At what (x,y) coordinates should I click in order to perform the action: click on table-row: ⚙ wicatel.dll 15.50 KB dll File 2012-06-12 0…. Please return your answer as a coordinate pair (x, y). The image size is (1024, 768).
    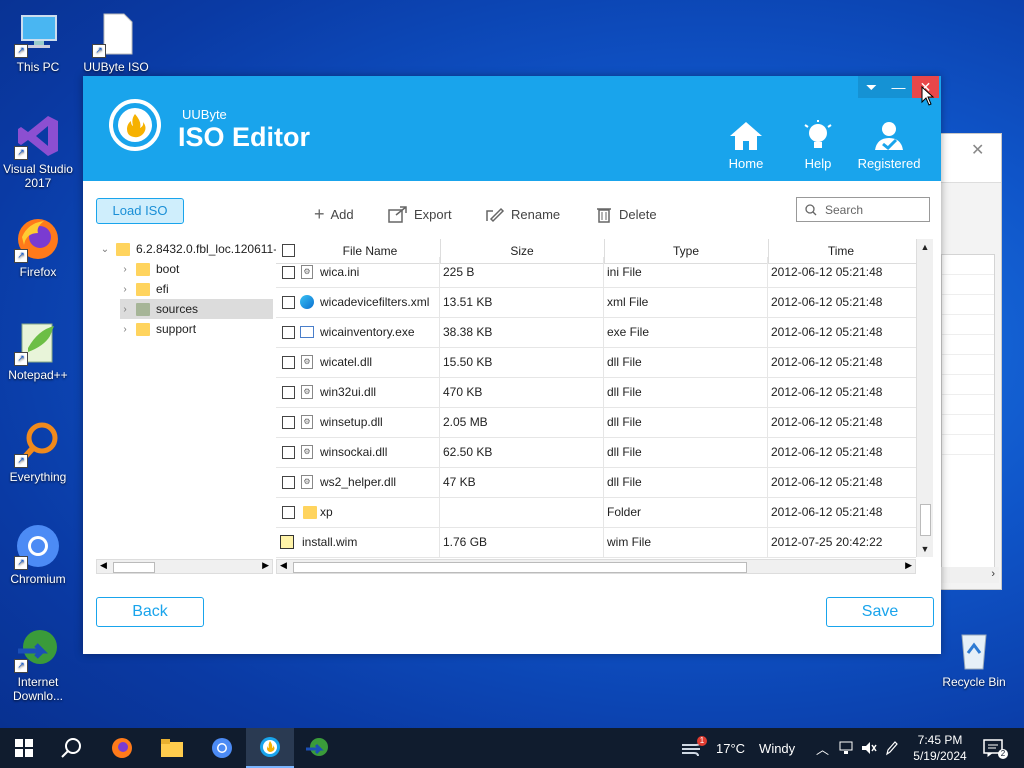
    Looking at the image, I should click on (596, 362).